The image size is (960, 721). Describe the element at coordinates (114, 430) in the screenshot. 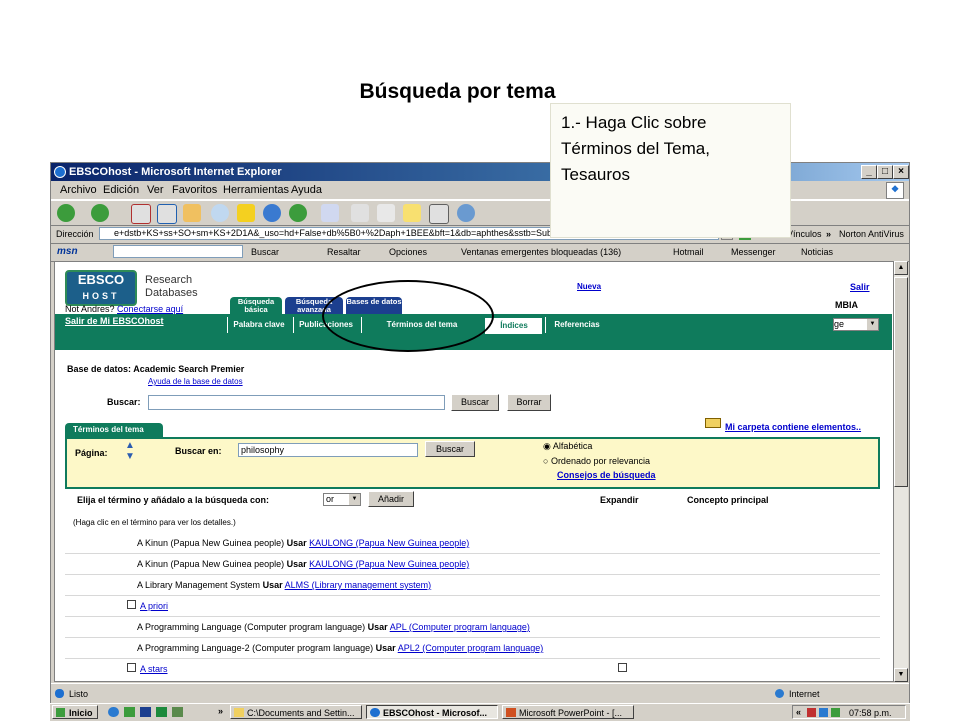

I see `panel-terminos-tab: Términos del tema` at that location.